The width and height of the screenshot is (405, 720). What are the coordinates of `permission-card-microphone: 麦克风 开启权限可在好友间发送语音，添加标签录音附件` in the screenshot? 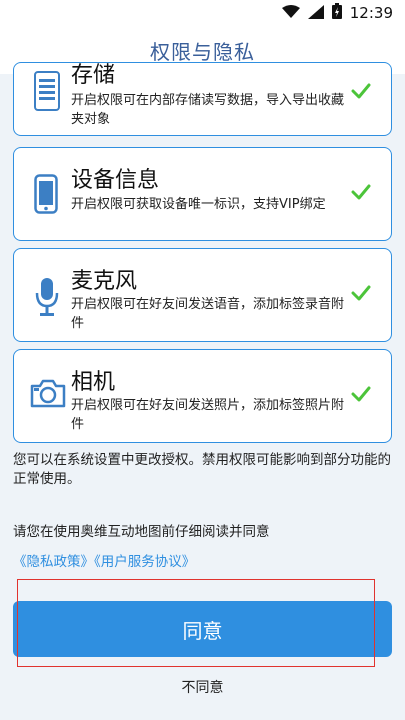 It's located at (202, 295).